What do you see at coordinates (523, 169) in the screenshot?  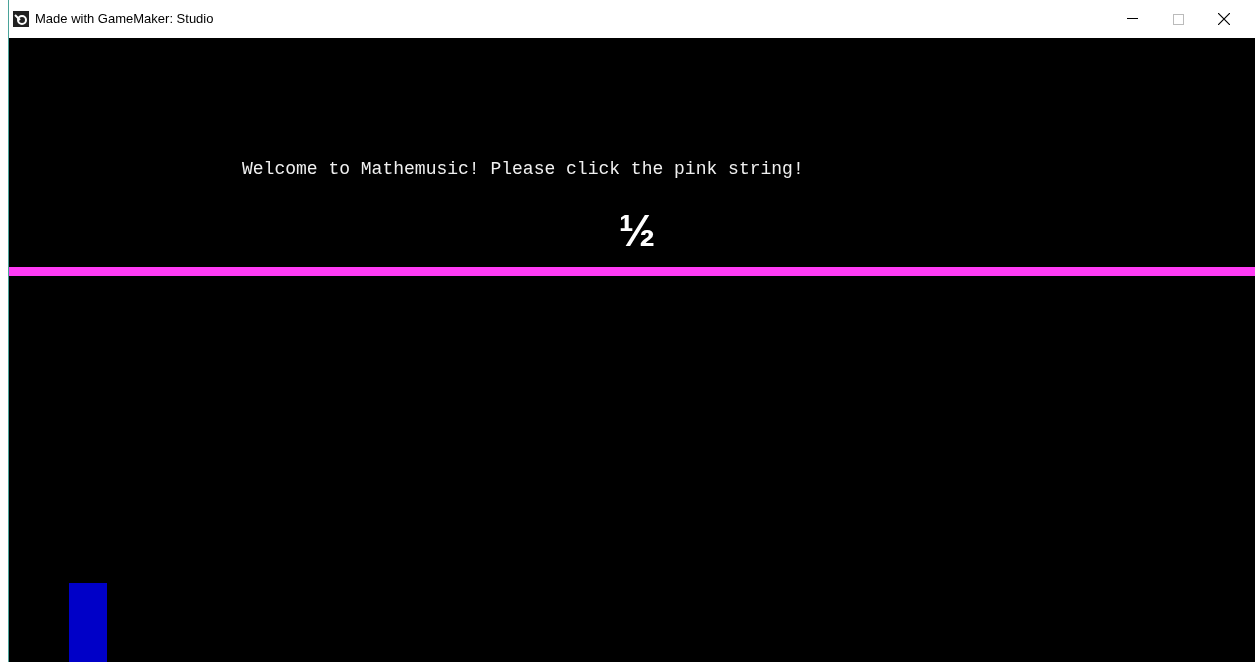 I see `welcome-message: Welcome to Mathemusic! Please click the pink string!` at bounding box center [523, 169].